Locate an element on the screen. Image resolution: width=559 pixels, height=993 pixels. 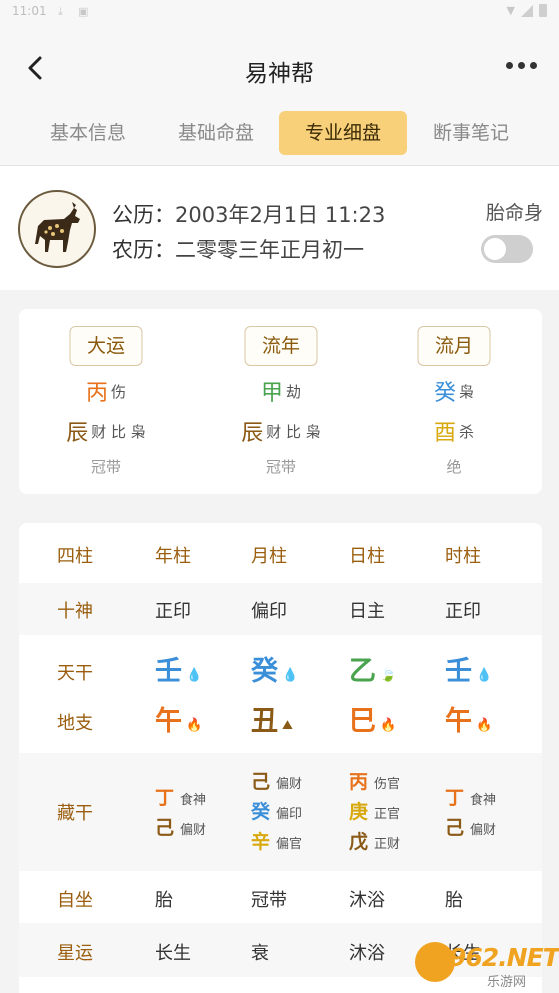
tab-bar: 基本信息 基础命盘 专业细盘 断事笔记 is located at coordinates (284, 133).